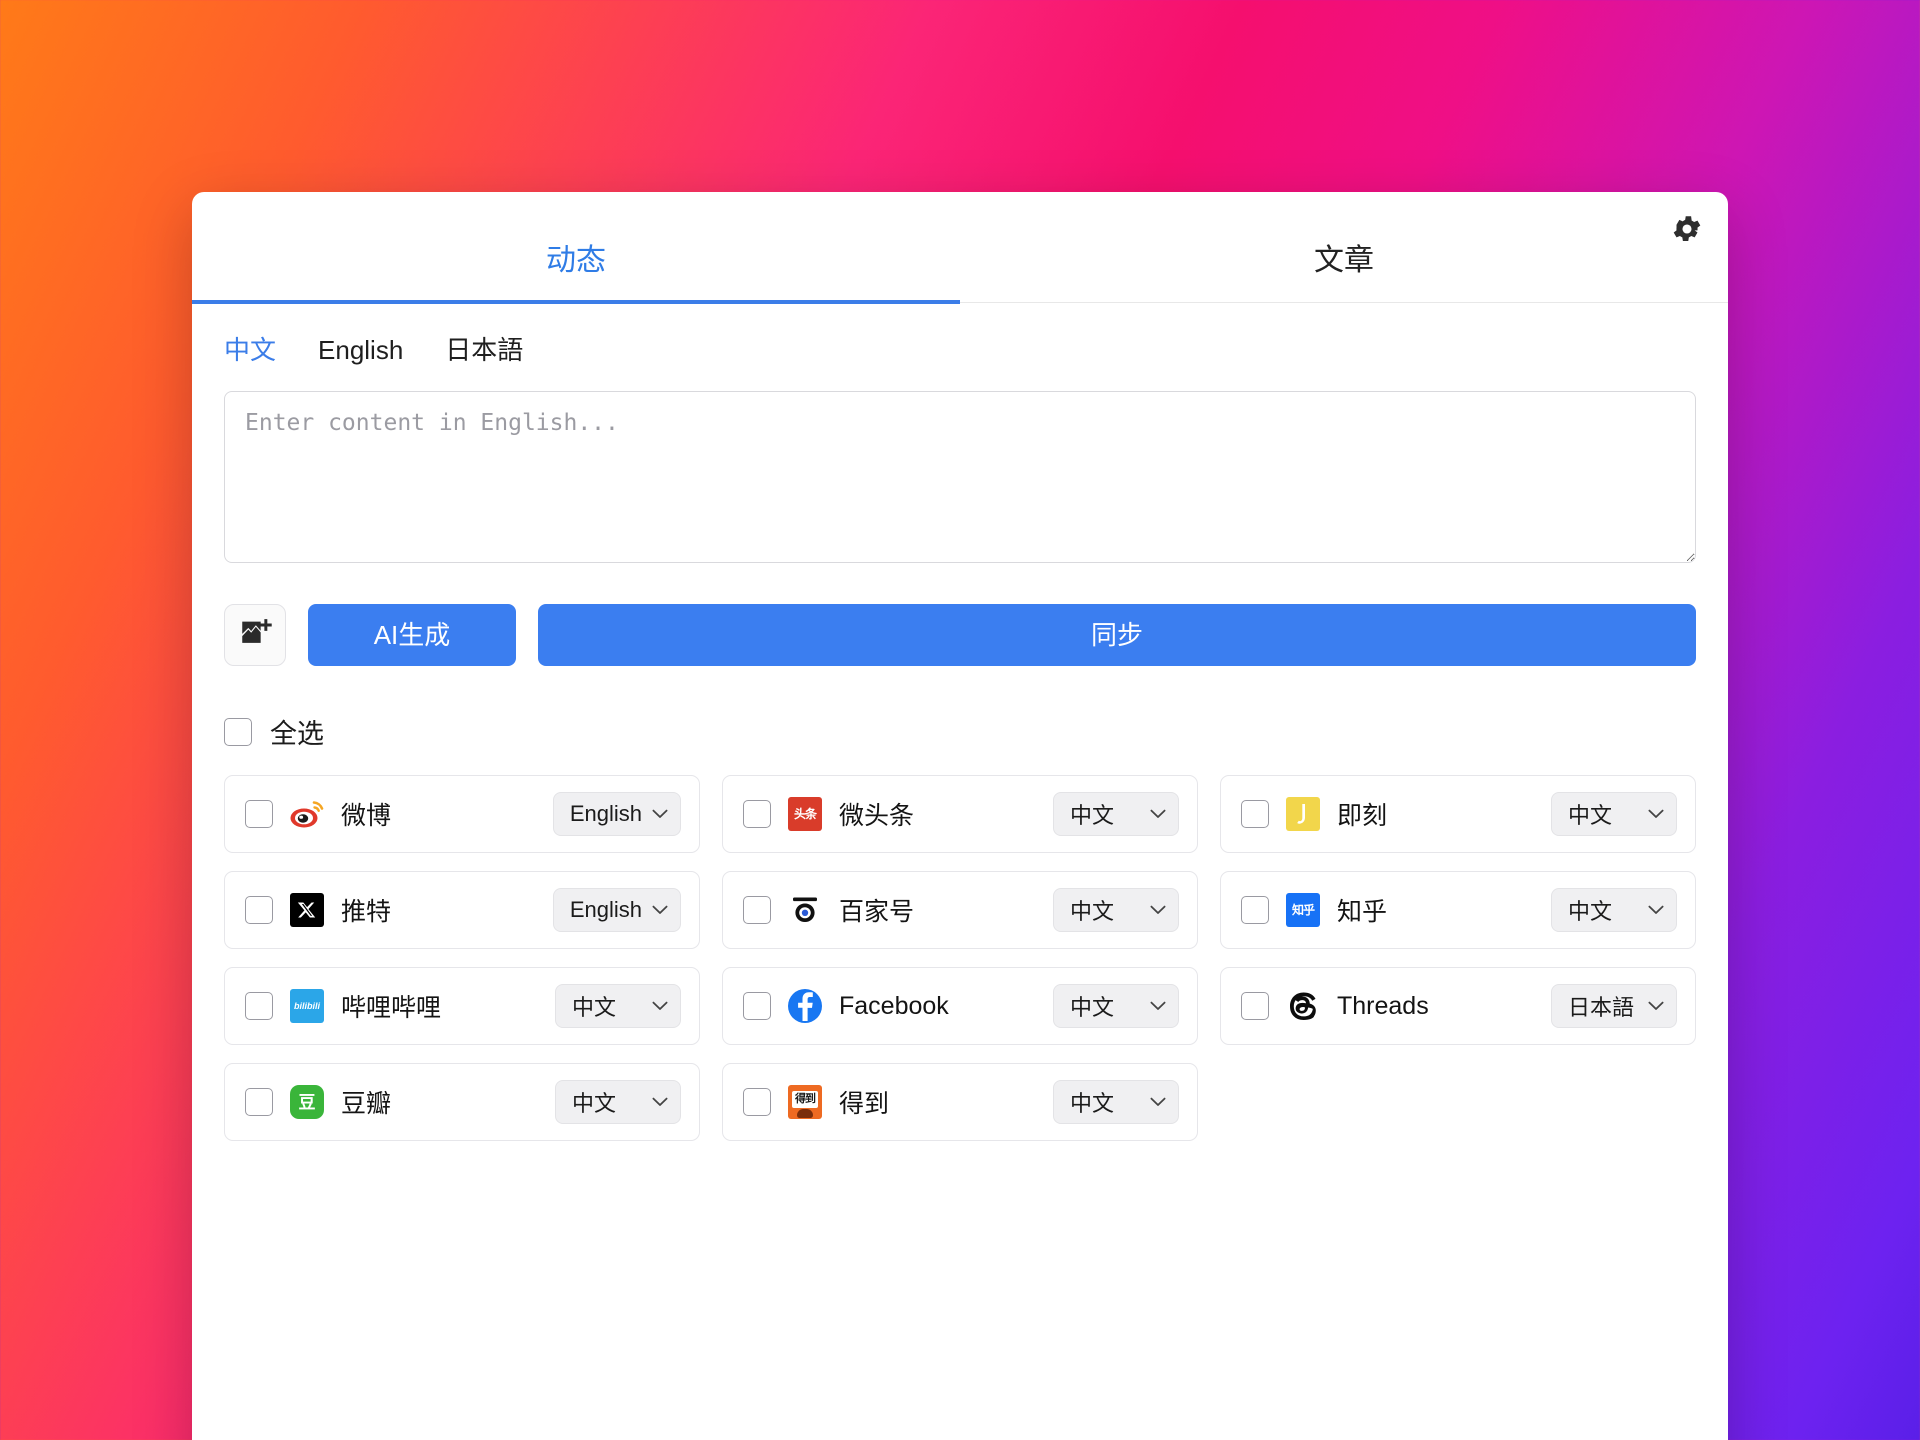  What do you see at coordinates (391, 1008) in the screenshot?
I see `platform-name: 哔哩哔哩` at bounding box center [391, 1008].